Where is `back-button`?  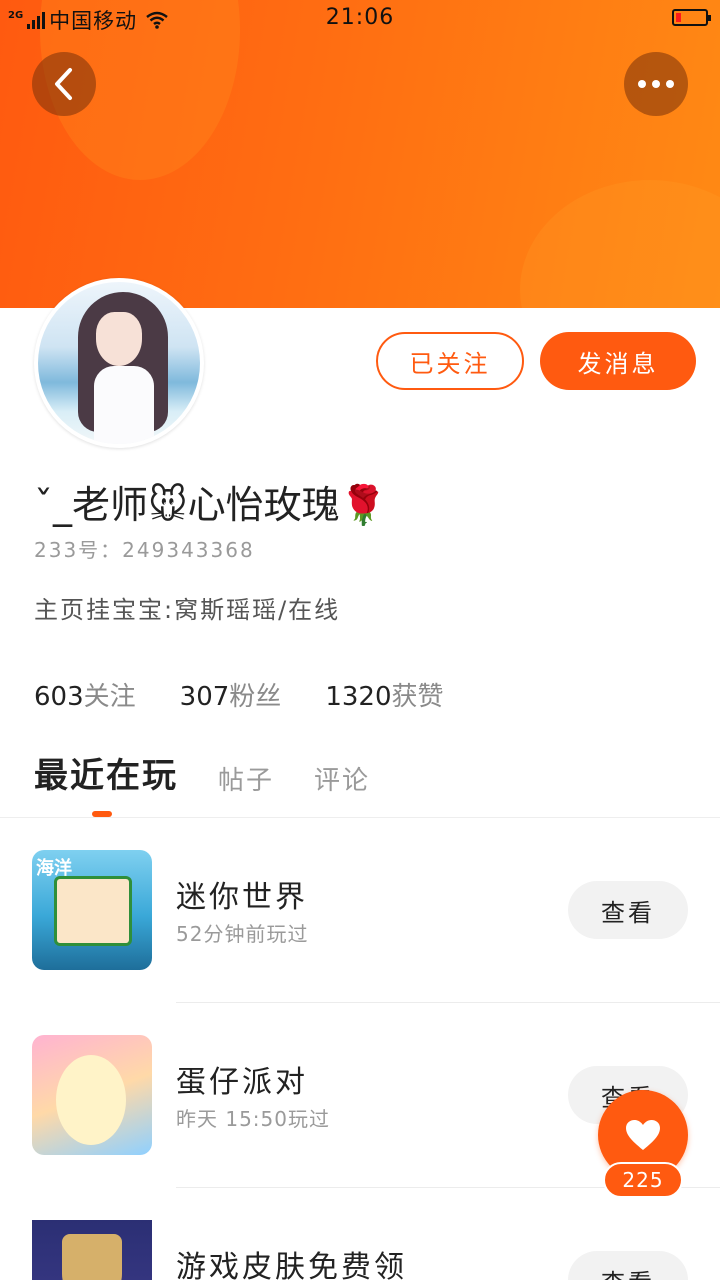 back-button is located at coordinates (64, 84).